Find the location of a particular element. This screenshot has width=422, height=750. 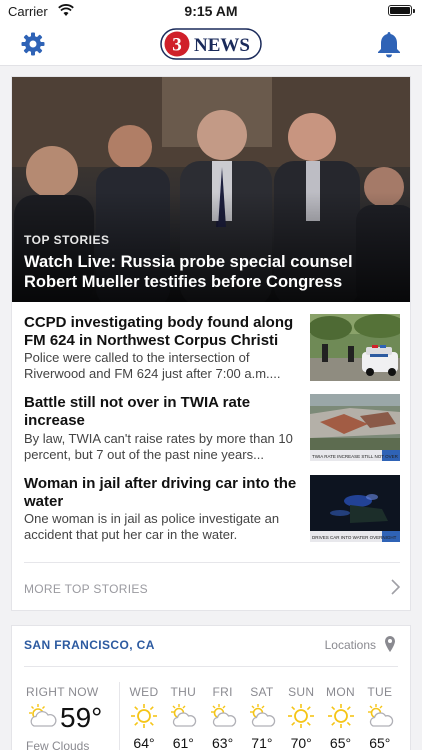

chevron-right-icon is located at coordinates (395, 587).